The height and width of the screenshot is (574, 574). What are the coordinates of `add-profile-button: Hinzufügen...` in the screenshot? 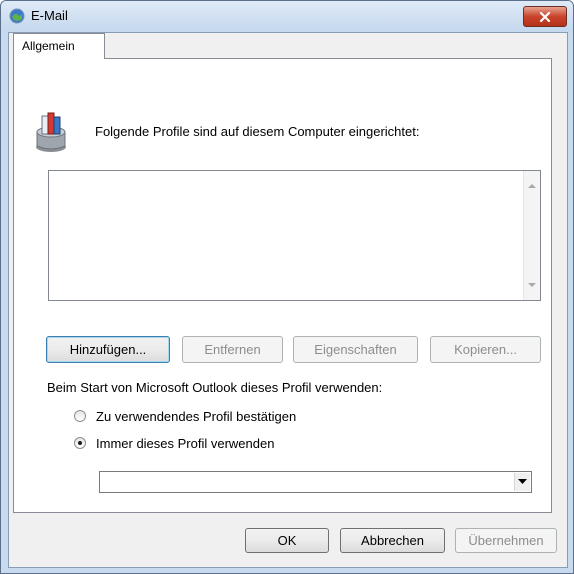 It's located at (108, 349).